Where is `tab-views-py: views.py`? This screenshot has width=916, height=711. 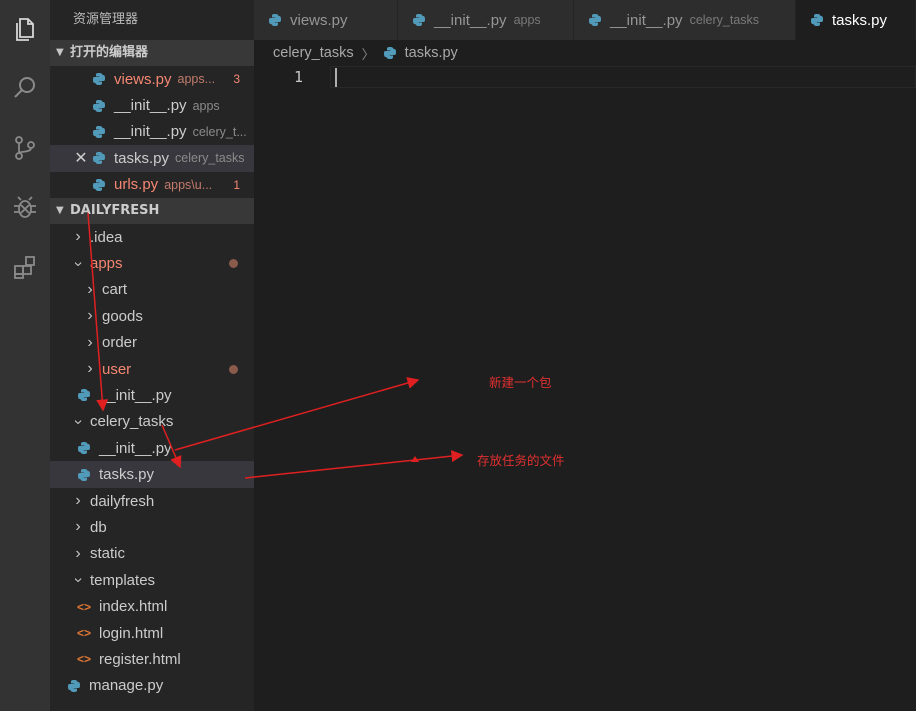
tab-views-py: views.py is located at coordinates (326, 20).